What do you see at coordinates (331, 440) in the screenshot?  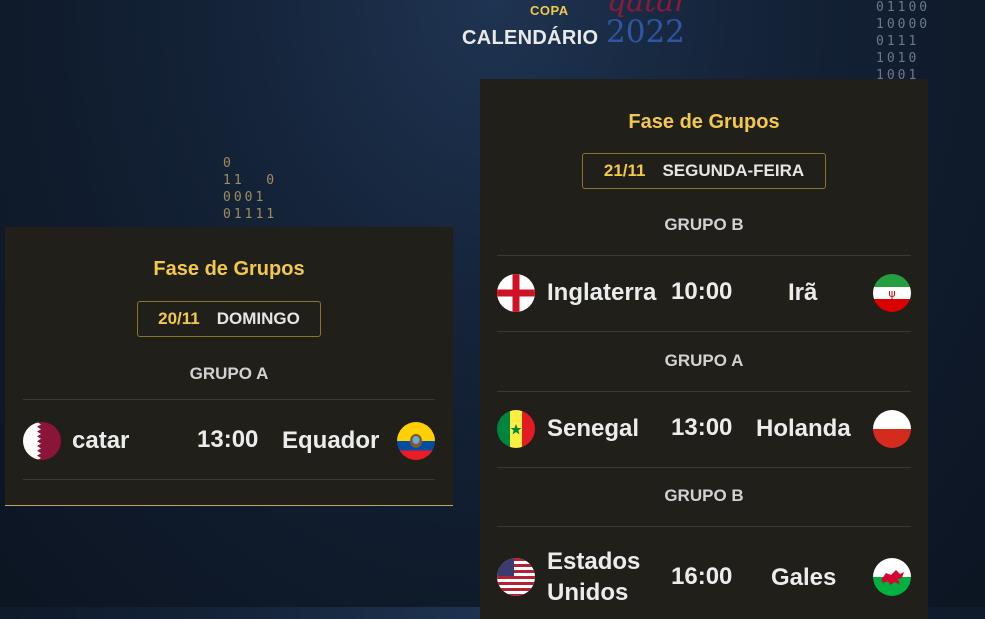 I see `away-team: Equador` at bounding box center [331, 440].